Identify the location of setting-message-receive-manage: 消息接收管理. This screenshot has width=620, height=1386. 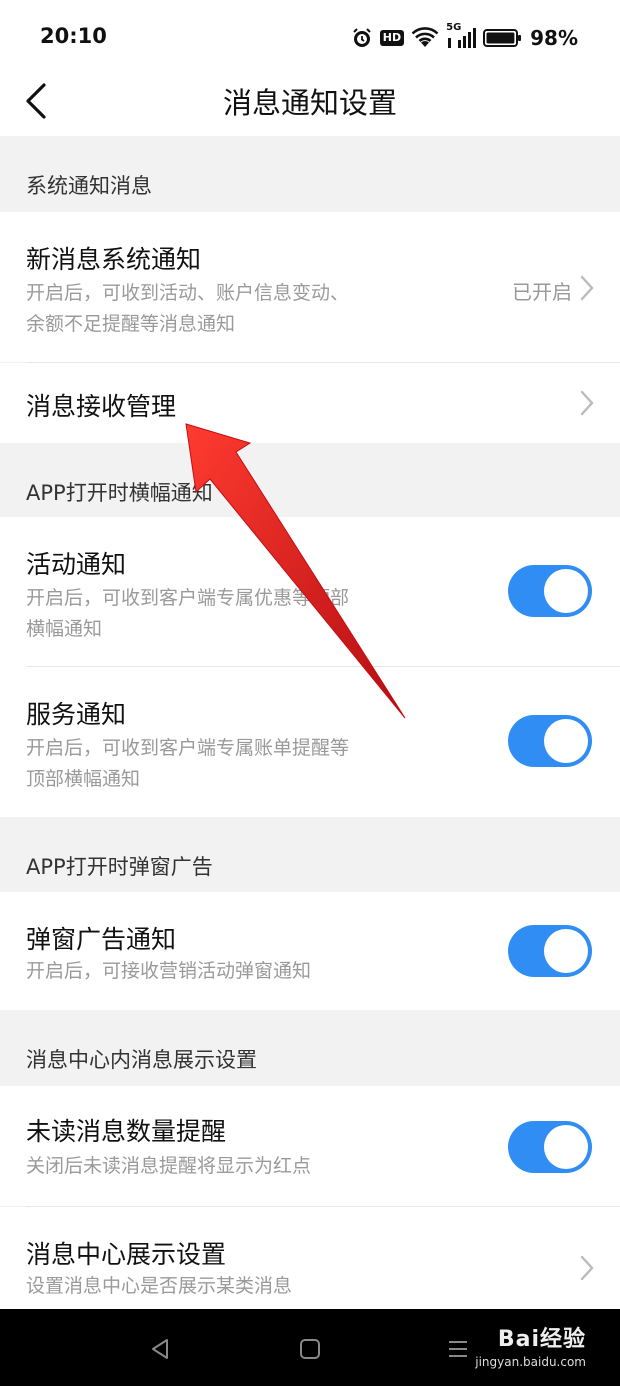
(310, 403).